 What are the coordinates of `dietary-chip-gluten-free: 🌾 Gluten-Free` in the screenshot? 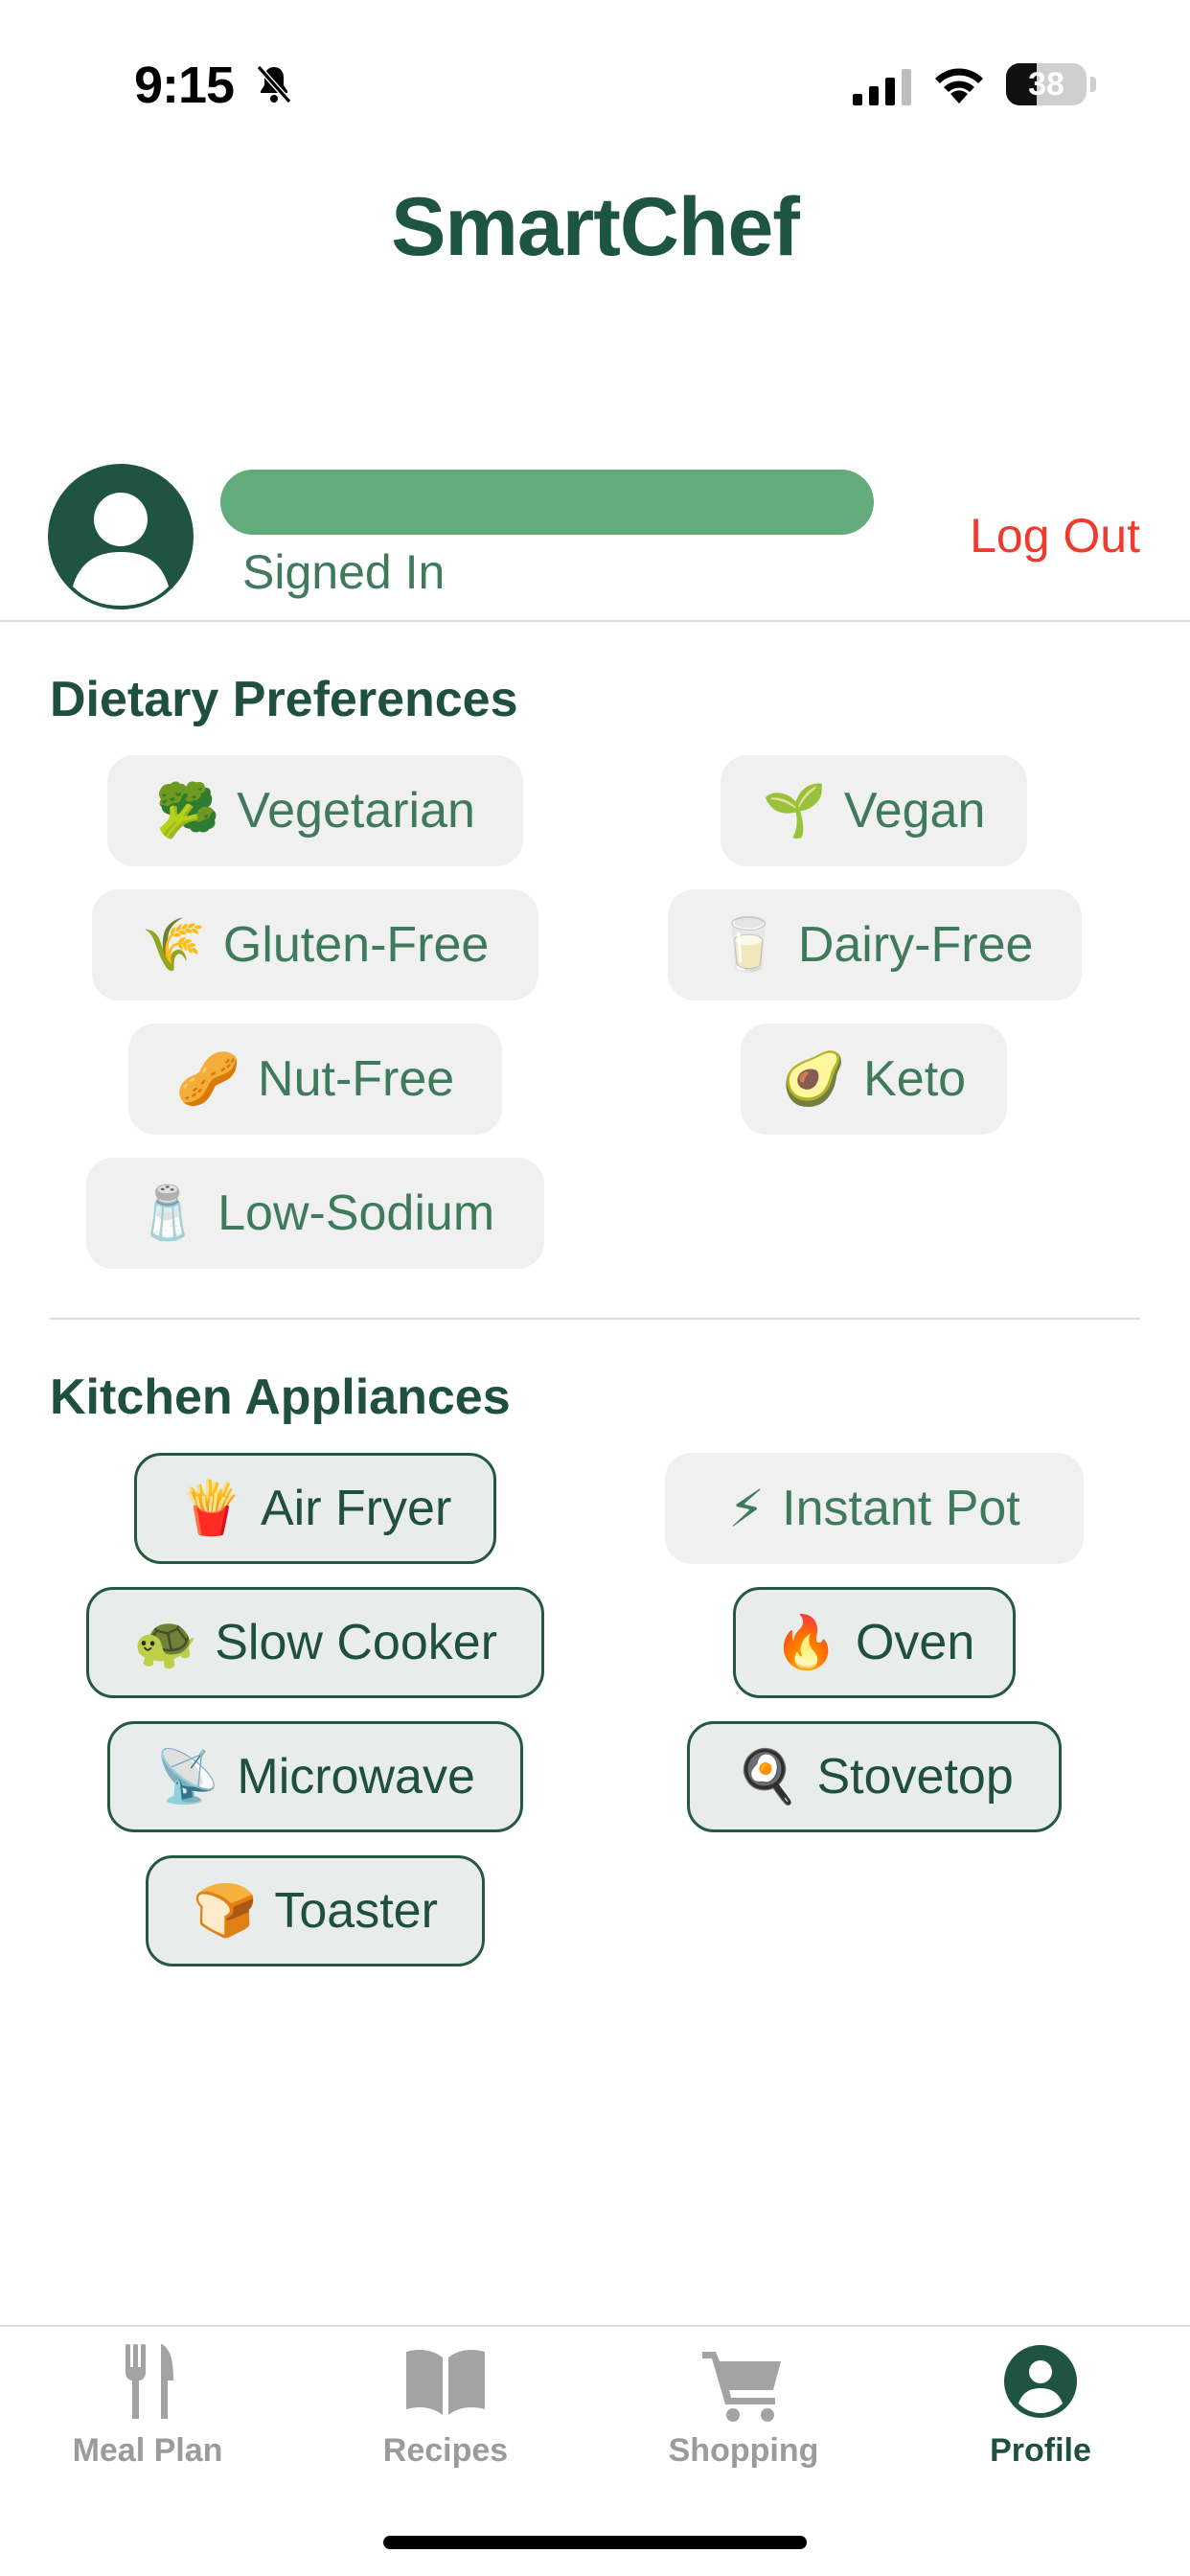 It's located at (315, 945).